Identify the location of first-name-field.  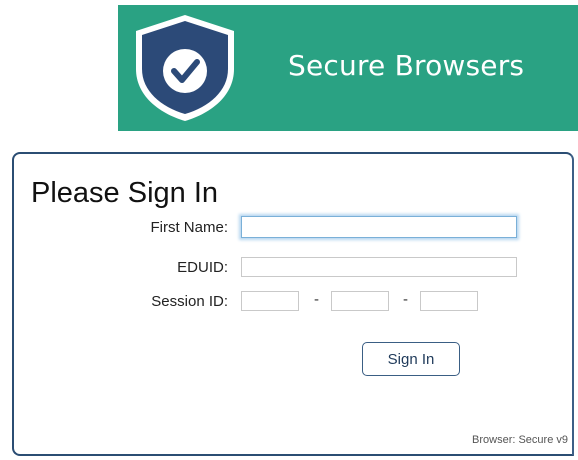
(379, 227).